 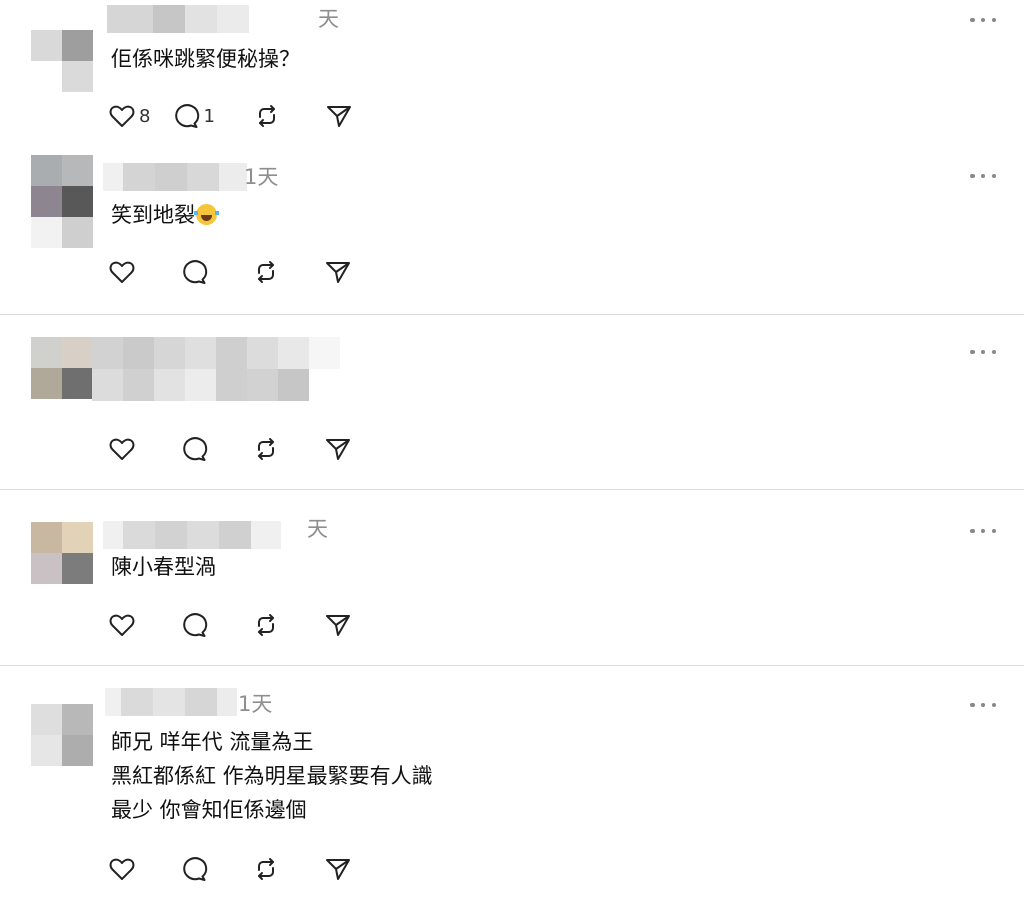 What do you see at coordinates (206, 214) in the screenshot?
I see `laughing-emoji-icon` at bounding box center [206, 214].